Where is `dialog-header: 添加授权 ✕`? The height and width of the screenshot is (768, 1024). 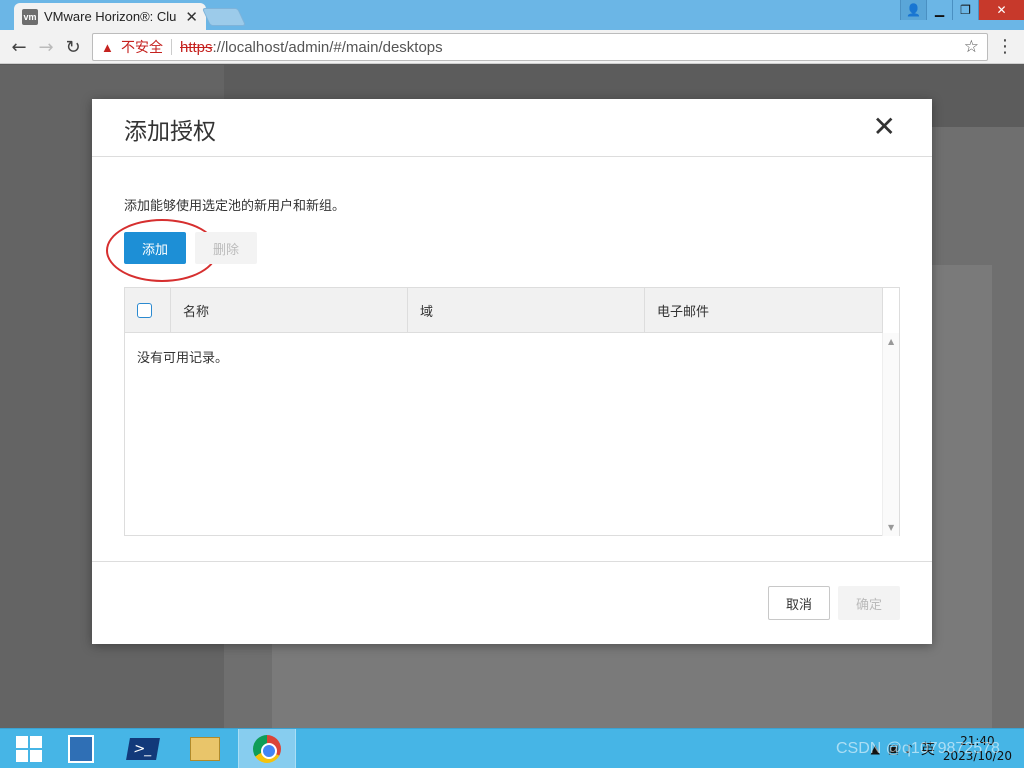
dialog-header: 添加授权 ✕ is located at coordinates (512, 128).